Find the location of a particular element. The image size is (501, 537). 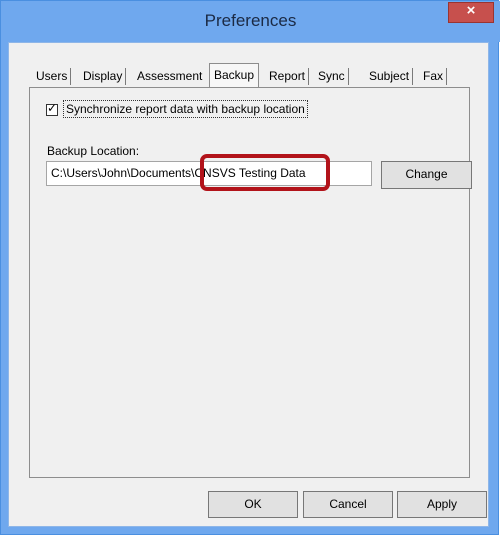

window-title: Preferences is located at coordinates (250, 20).